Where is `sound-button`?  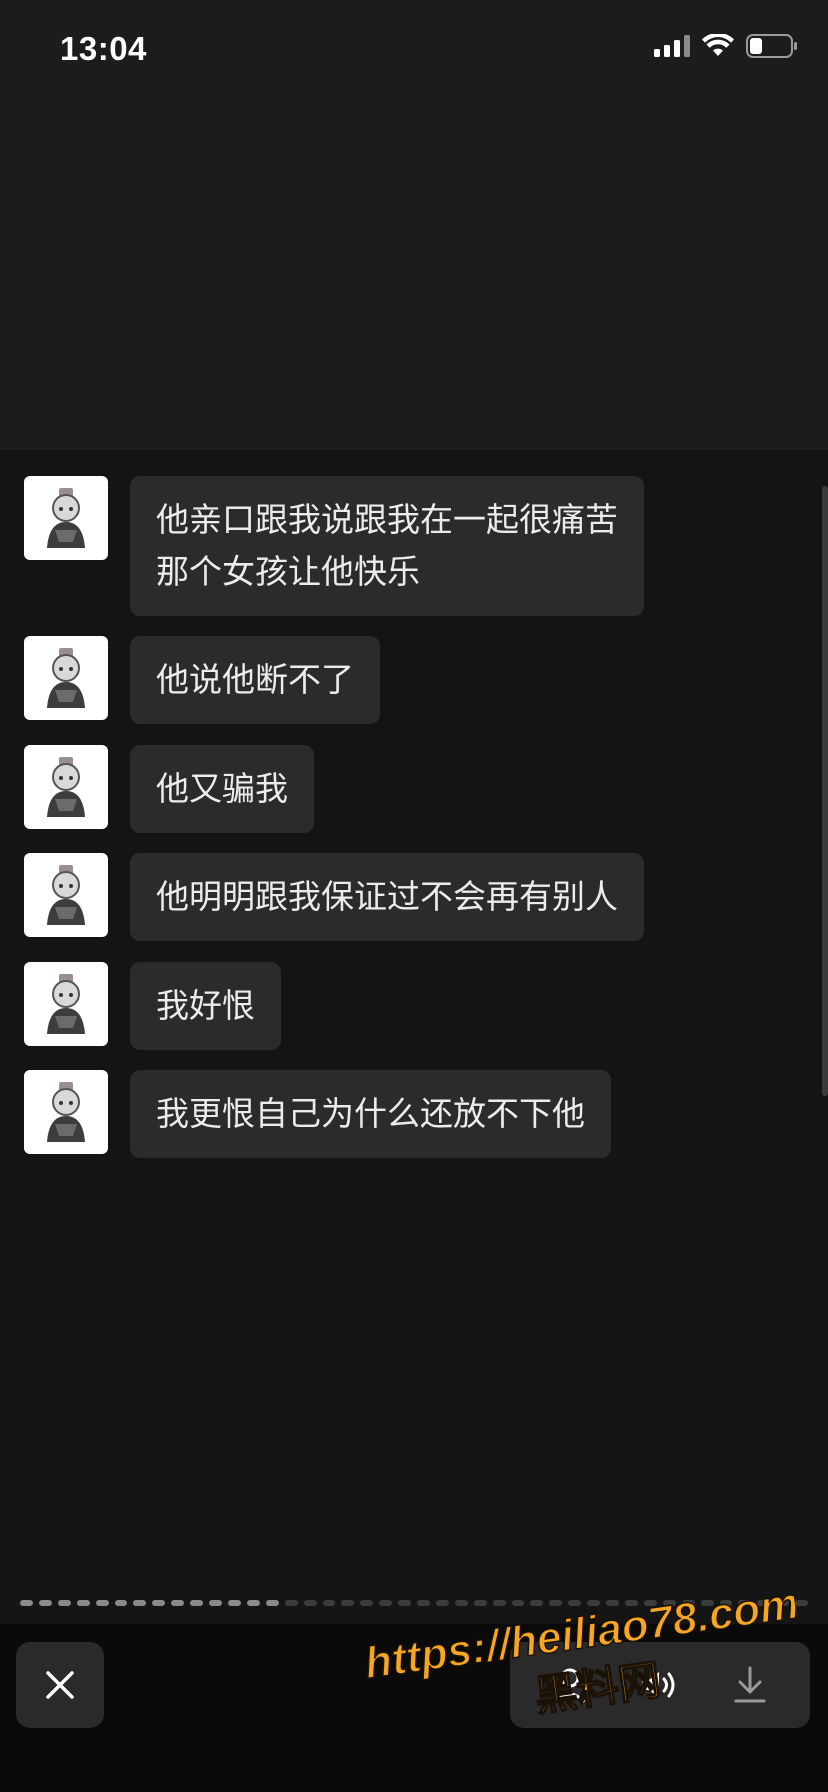 sound-button is located at coordinates (660, 1685).